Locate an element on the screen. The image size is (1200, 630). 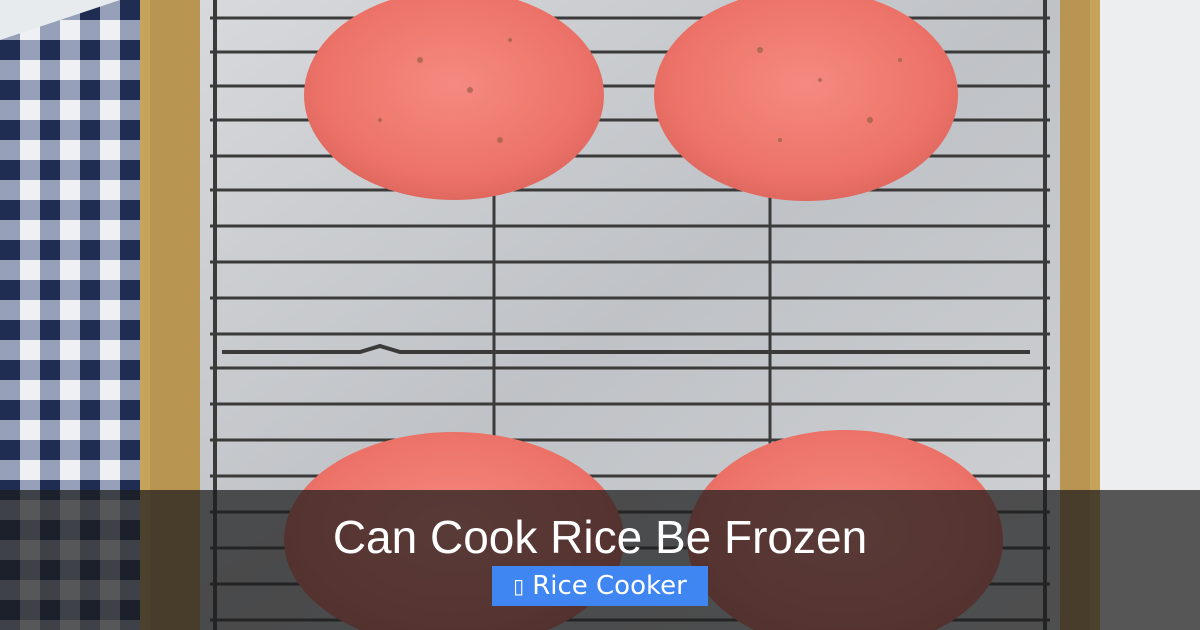
headline: Can Cook Rice Be Frozen is located at coordinates (600, 537).